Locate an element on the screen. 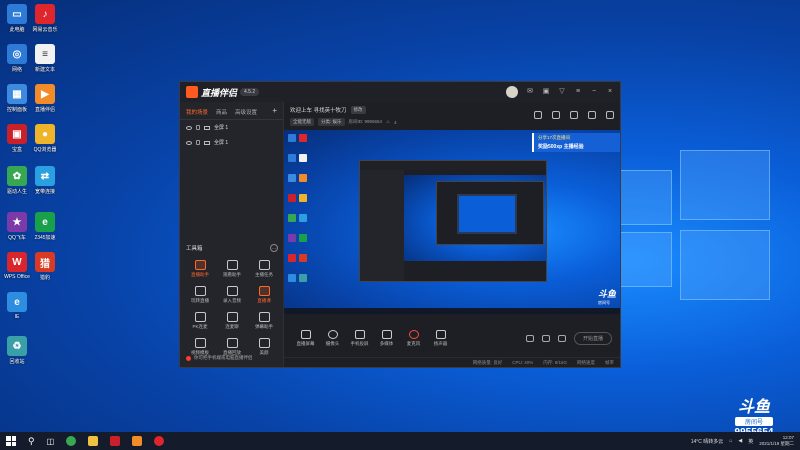 The image size is (800, 450). edit-room-button: 修改 is located at coordinates (358, 110).